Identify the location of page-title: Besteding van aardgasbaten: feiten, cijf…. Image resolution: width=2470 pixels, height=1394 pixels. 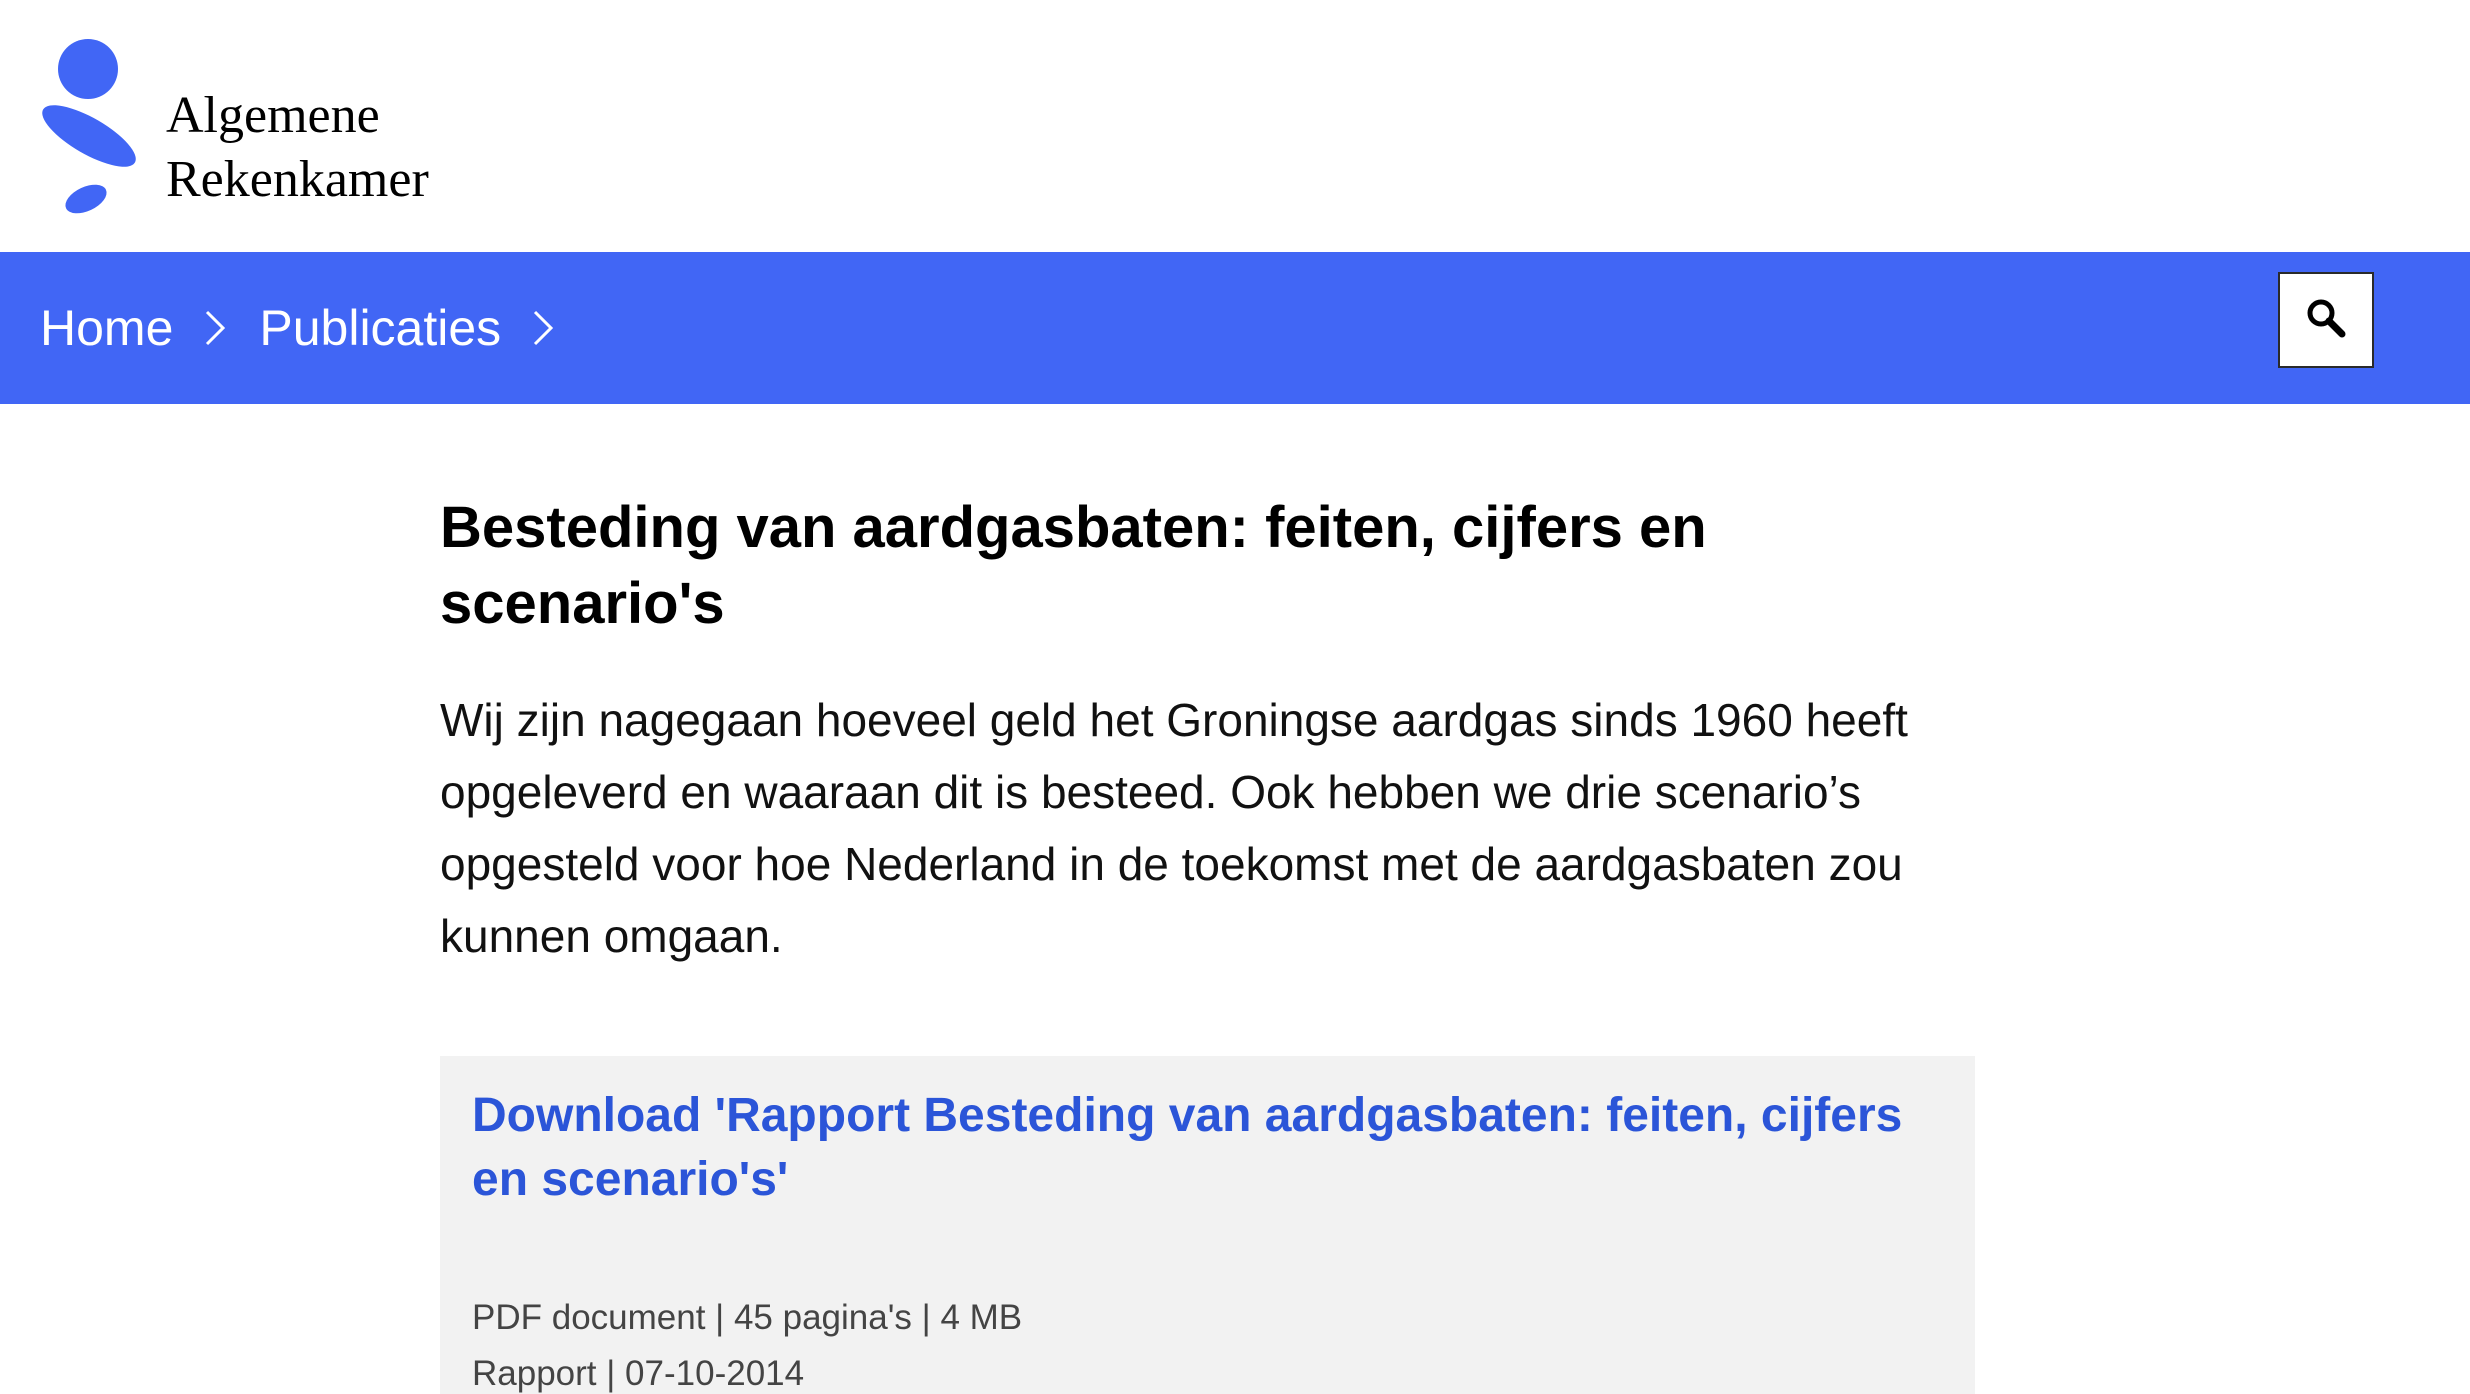
(1073, 565).